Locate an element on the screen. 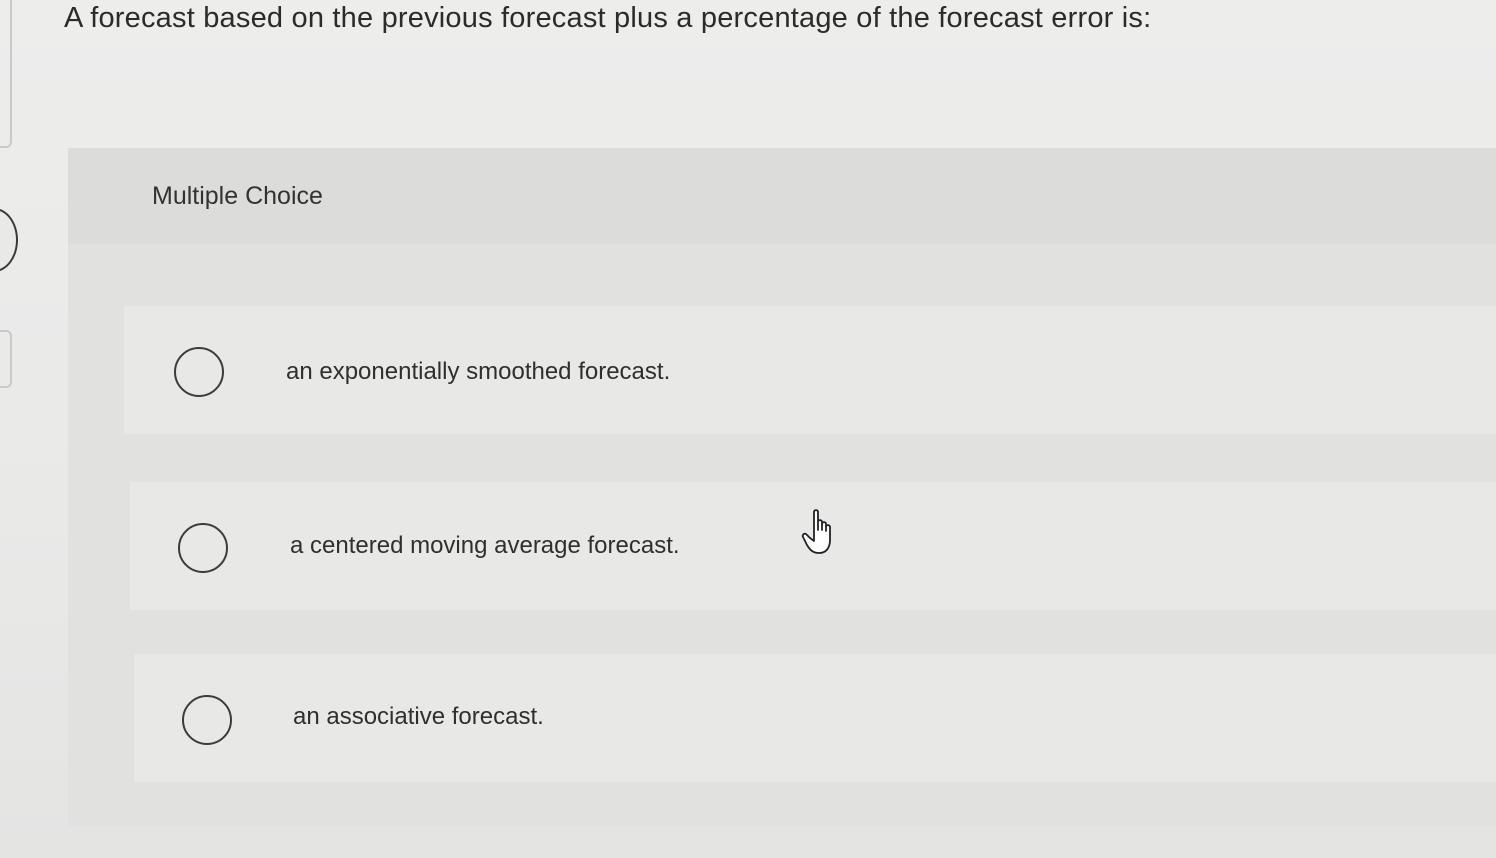  left-edge-circle is located at coordinates (9, 240).